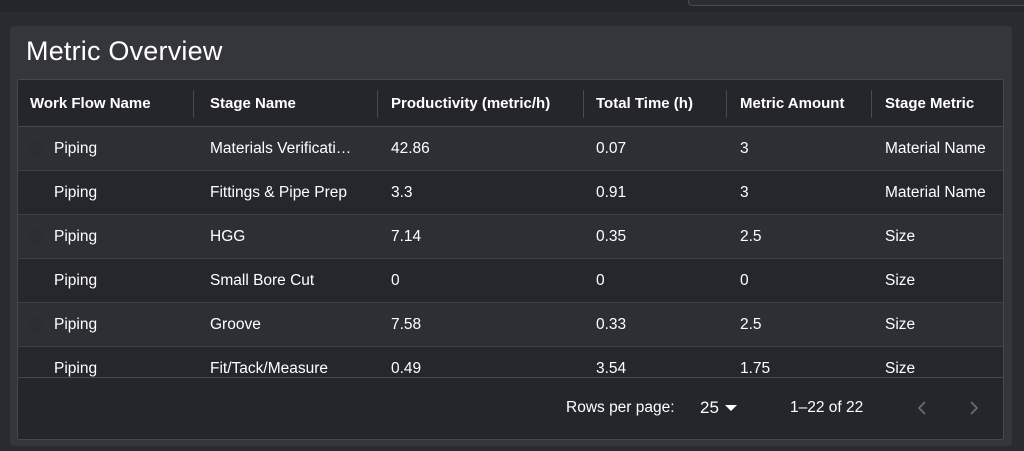 The width and height of the screenshot is (1024, 451). I want to click on cell-total-time: 3.54, so click(611, 368).